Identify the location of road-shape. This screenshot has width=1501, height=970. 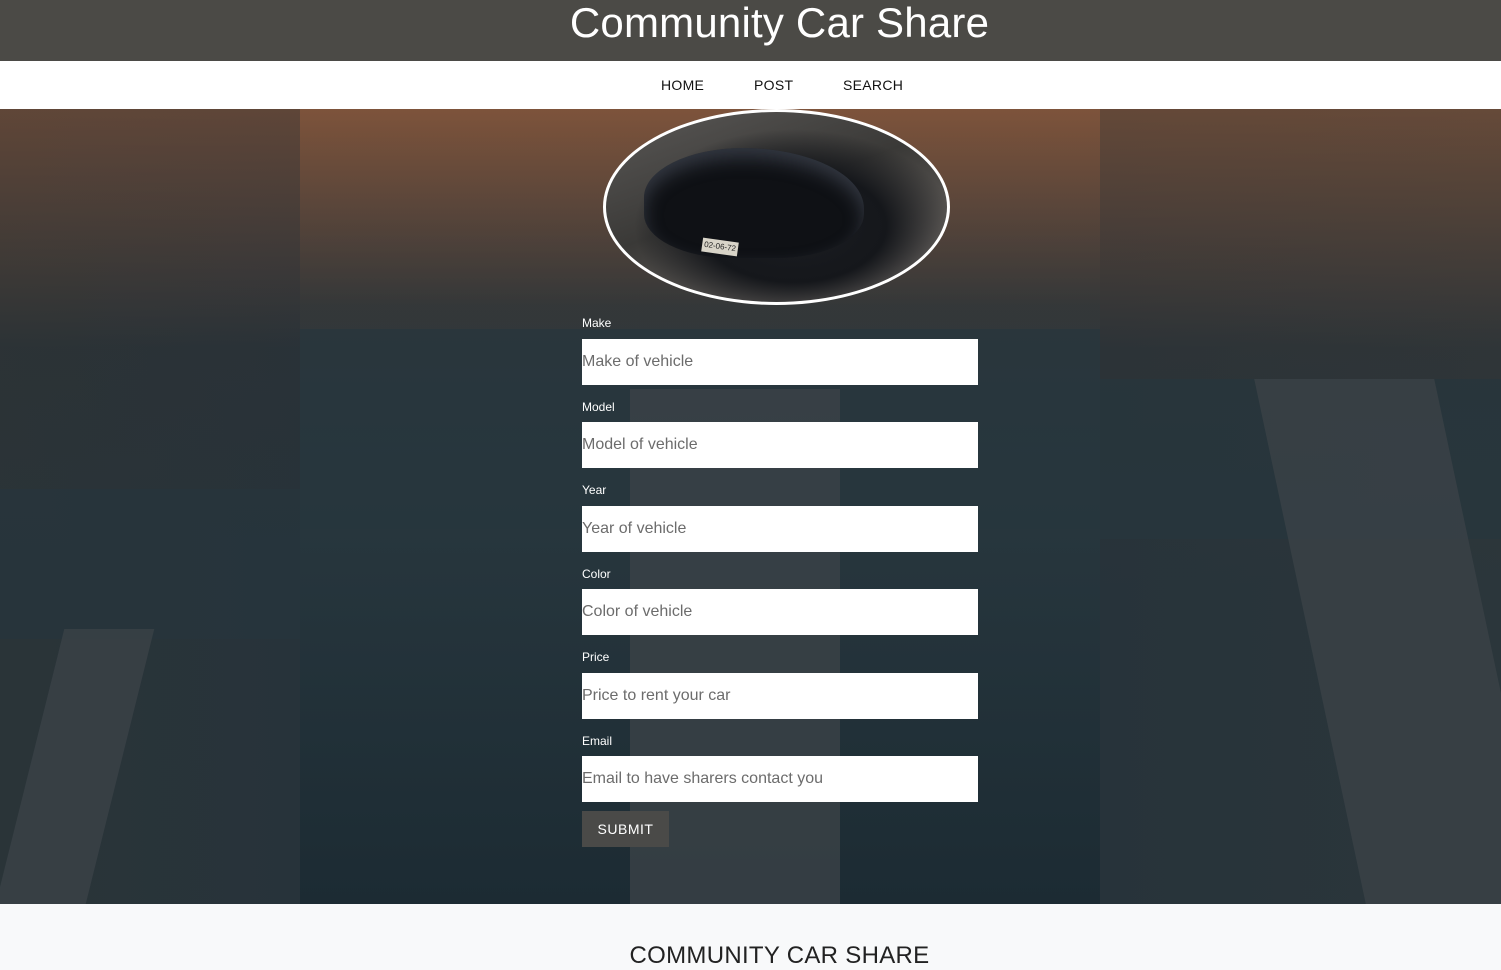
(77, 766).